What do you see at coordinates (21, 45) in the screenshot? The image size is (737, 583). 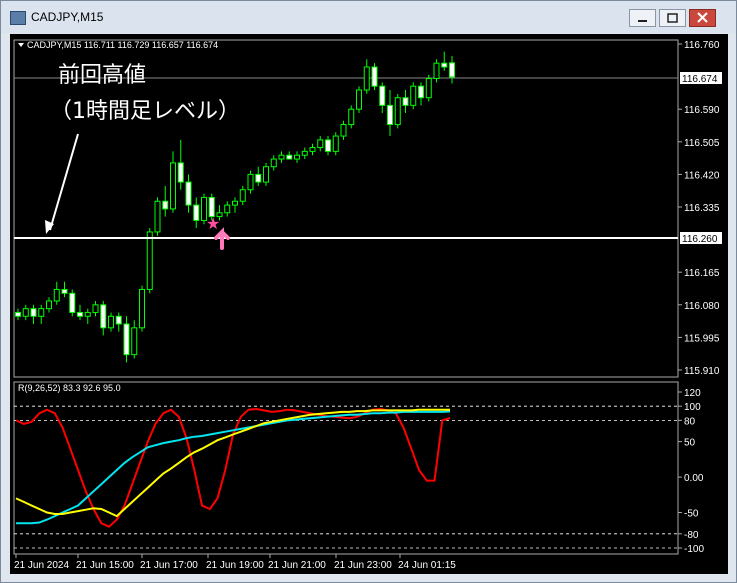 I see `symbol-menu-arrow-icon` at bounding box center [21, 45].